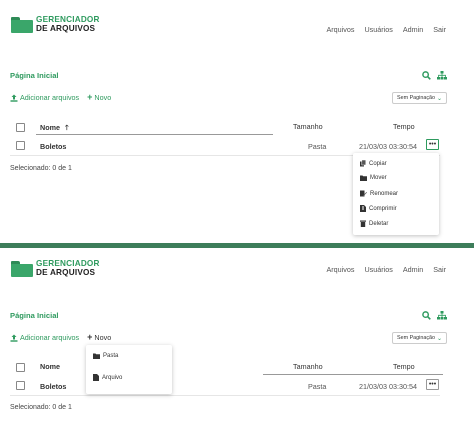 This screenshot has width=474, height=431. I want to click on folder-move-icon, so click(363, 178).